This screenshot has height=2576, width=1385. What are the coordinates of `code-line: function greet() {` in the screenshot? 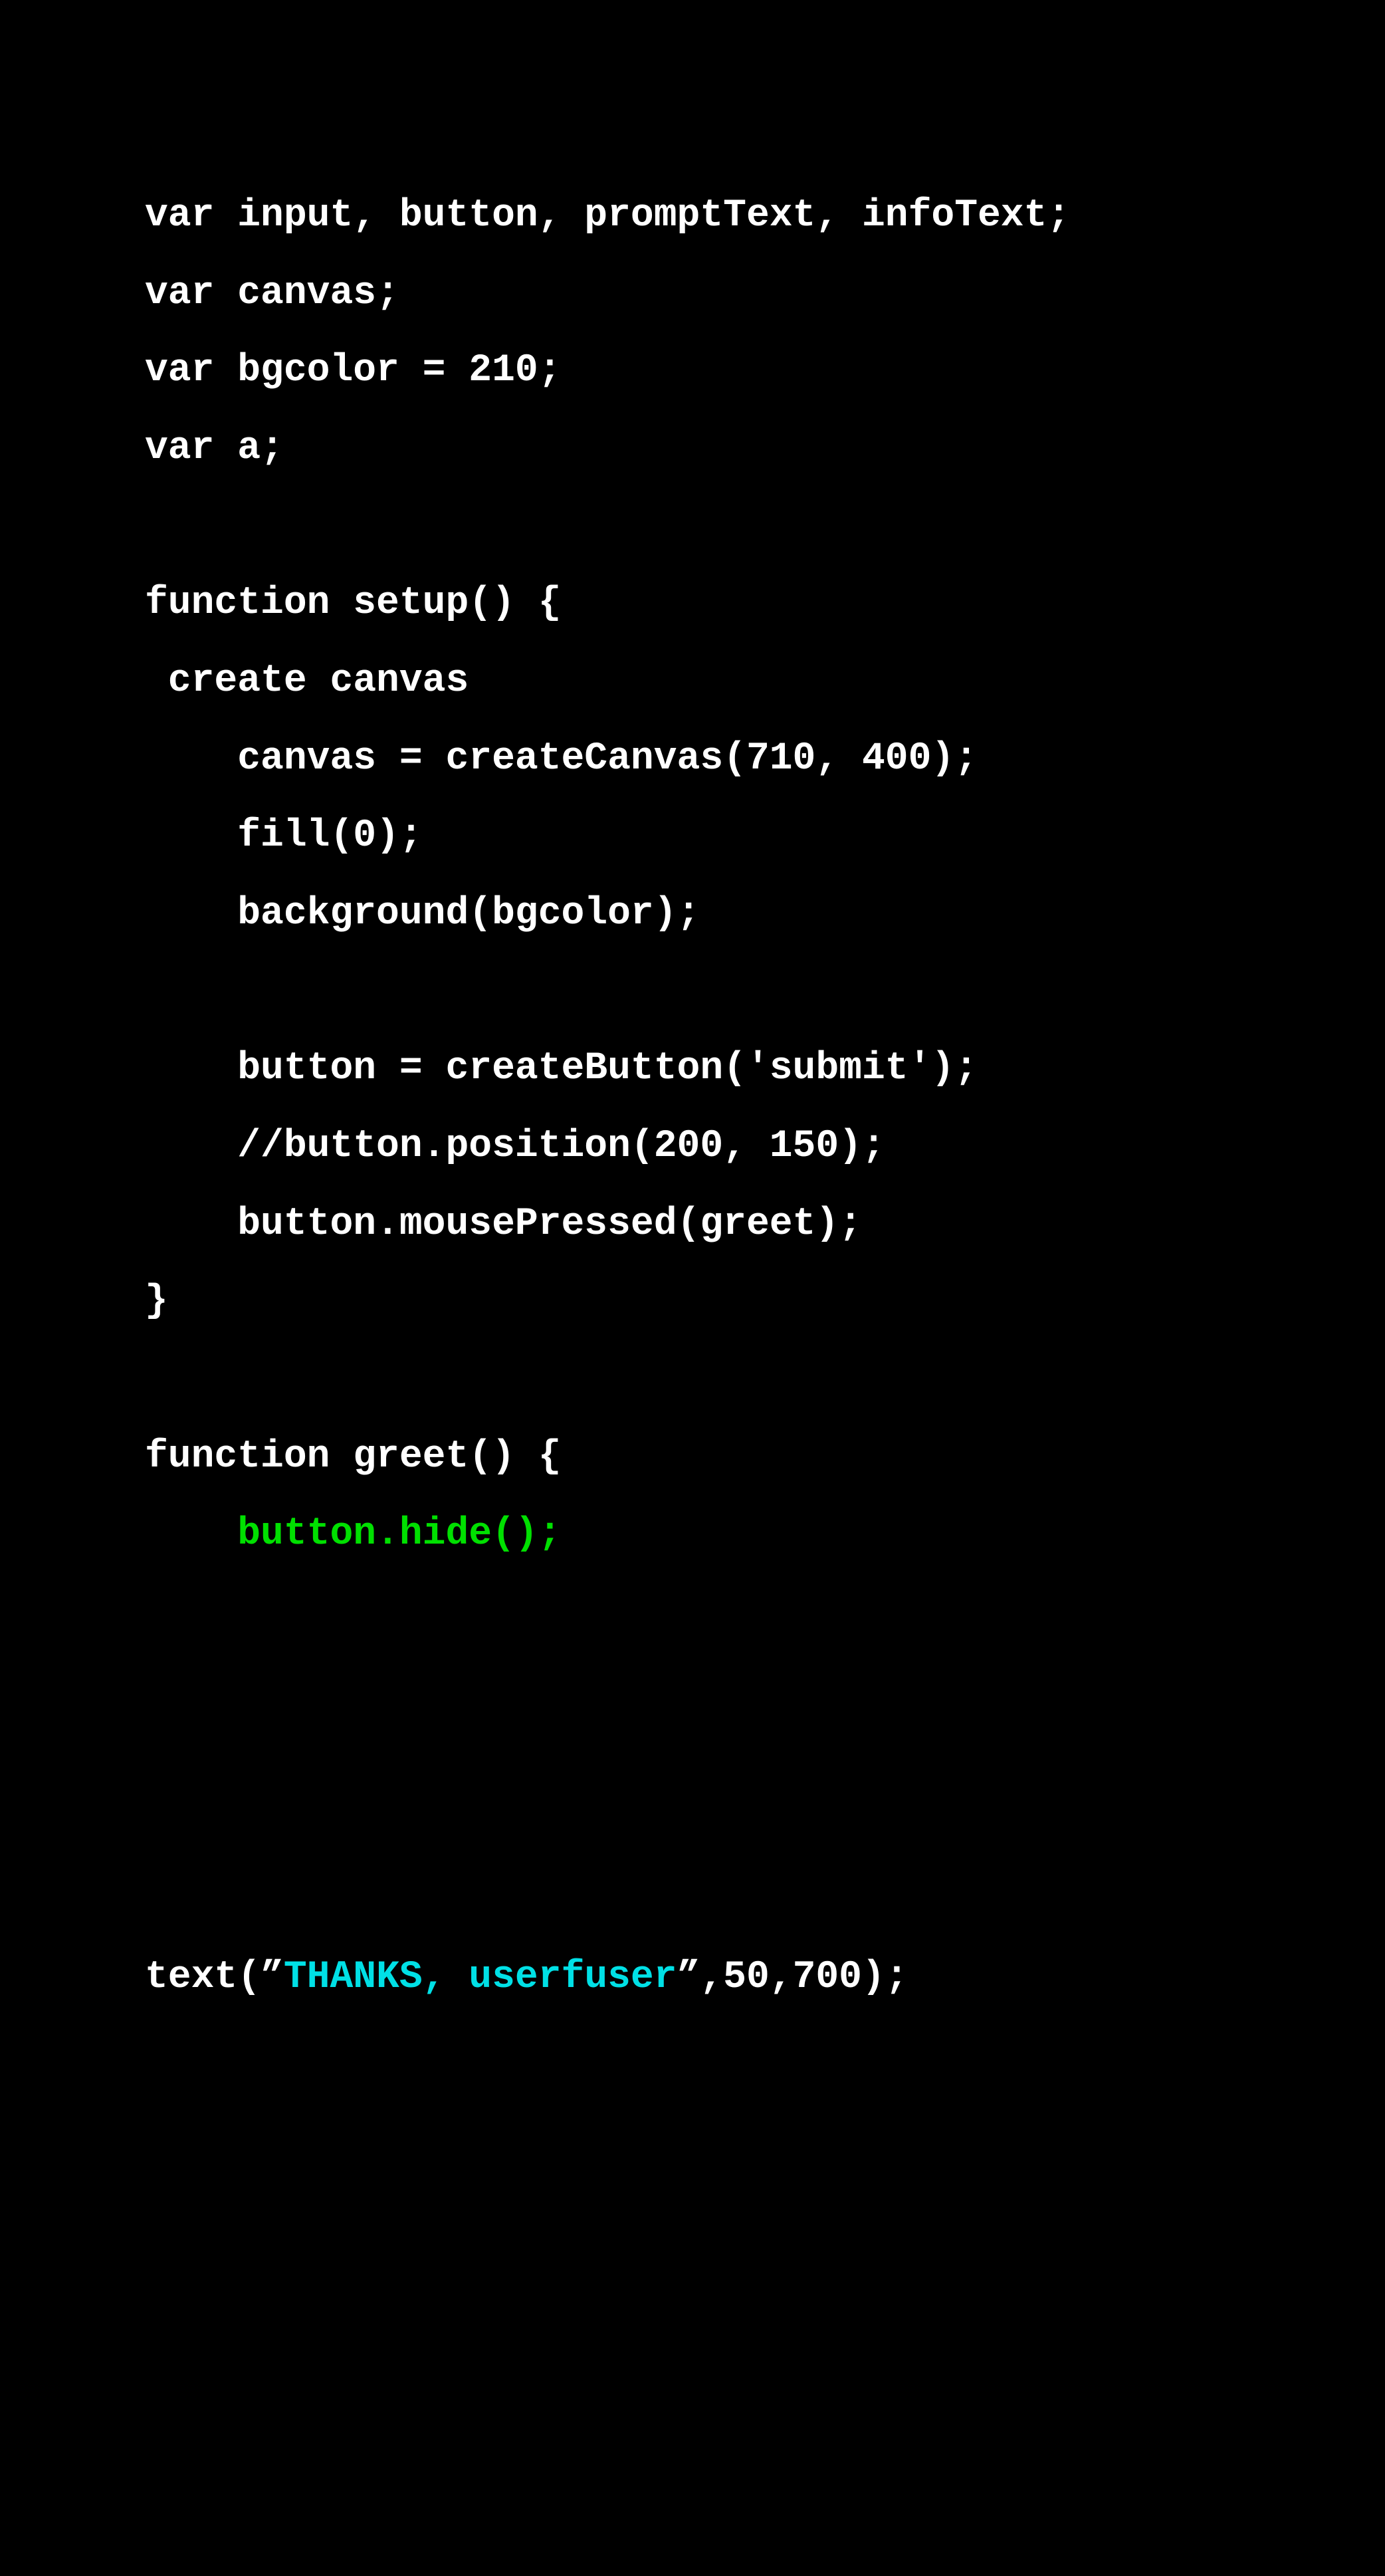 It's located at (353, 1456).